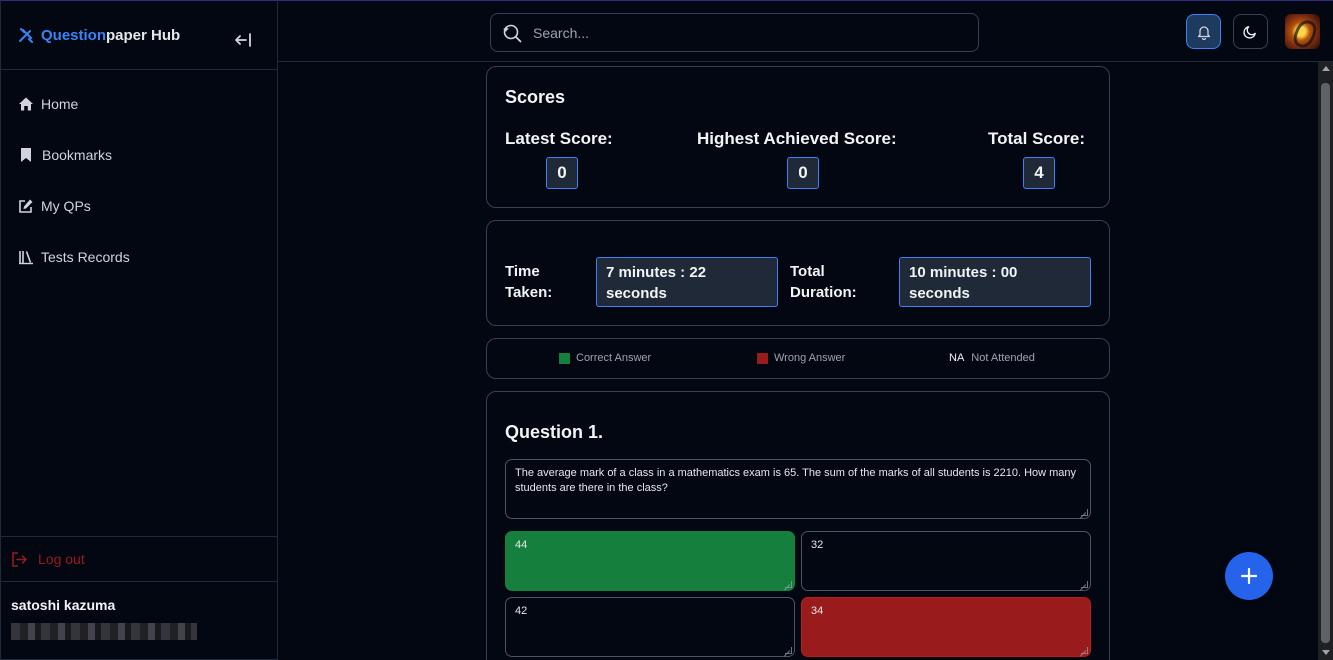  I want to click on collapse-sidebar-icon, so click(244, 40).